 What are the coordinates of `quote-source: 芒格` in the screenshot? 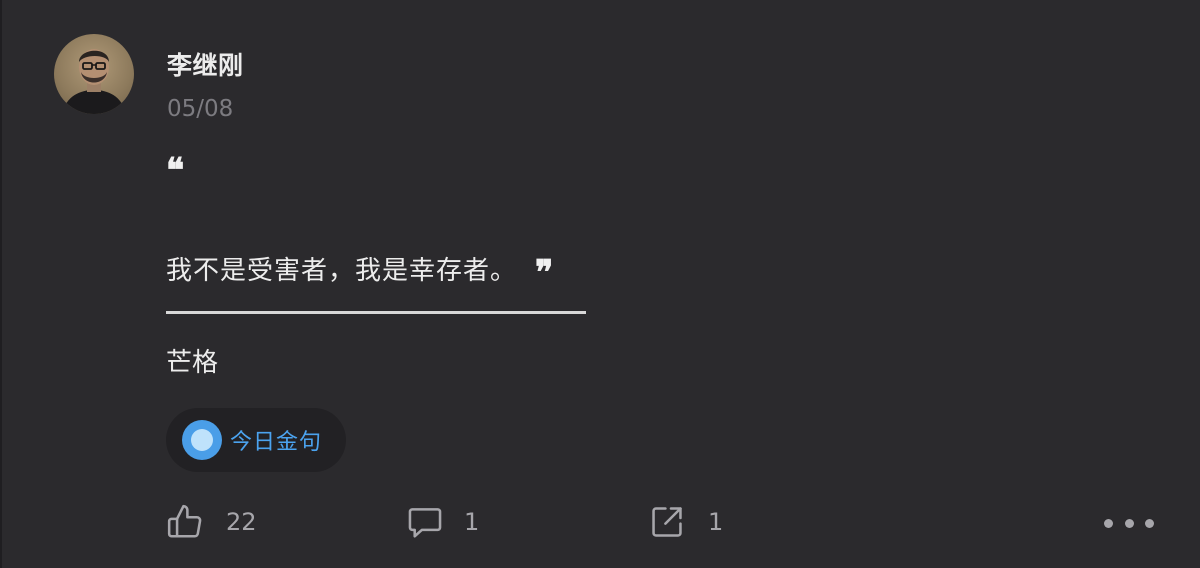 It's located at (192, 363).